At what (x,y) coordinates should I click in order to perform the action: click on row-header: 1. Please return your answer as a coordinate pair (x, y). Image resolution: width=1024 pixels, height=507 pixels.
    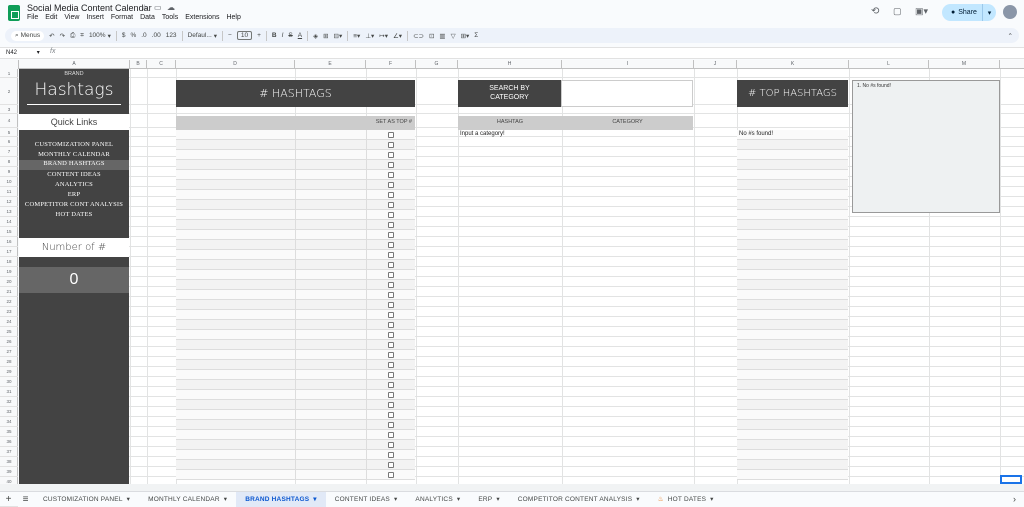
    Looking at the image, I should click on (9, 73).